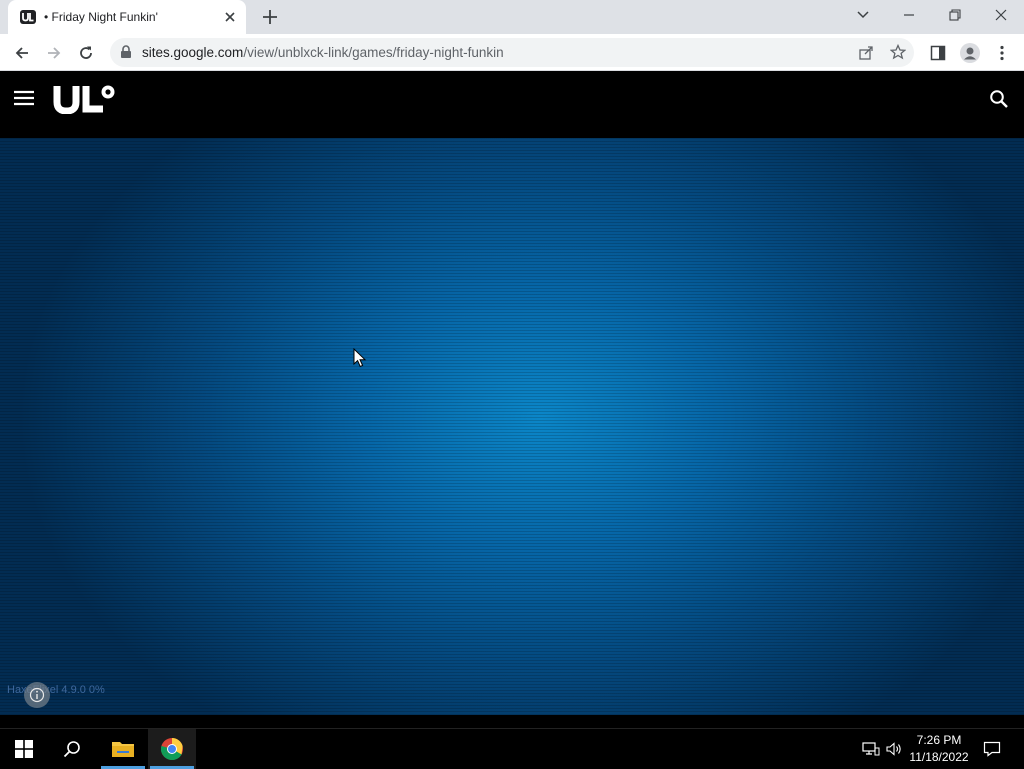  Describe the element at coordinates (866, 53) in the screenshot. I see `share-icon` at that location.